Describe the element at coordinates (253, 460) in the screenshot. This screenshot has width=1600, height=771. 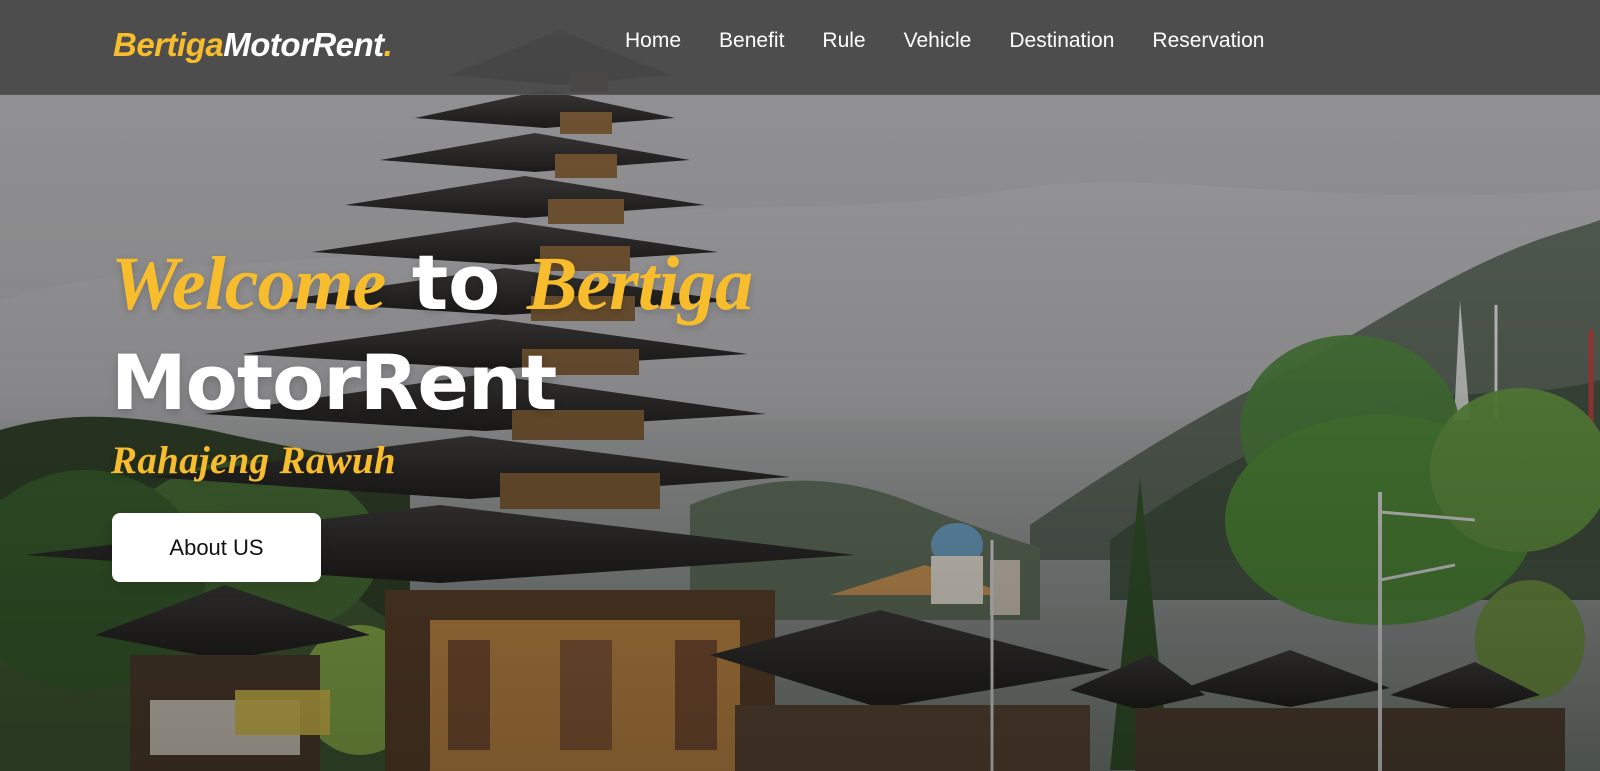
I see `hero-tagline: Rahajeng Rawuh` at that location.